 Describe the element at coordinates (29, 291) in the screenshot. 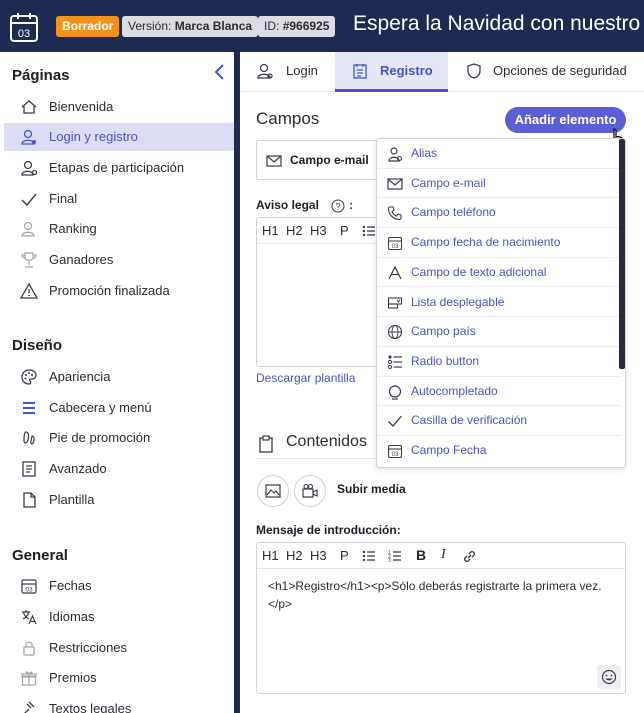

I see `warning-icon` at that location.